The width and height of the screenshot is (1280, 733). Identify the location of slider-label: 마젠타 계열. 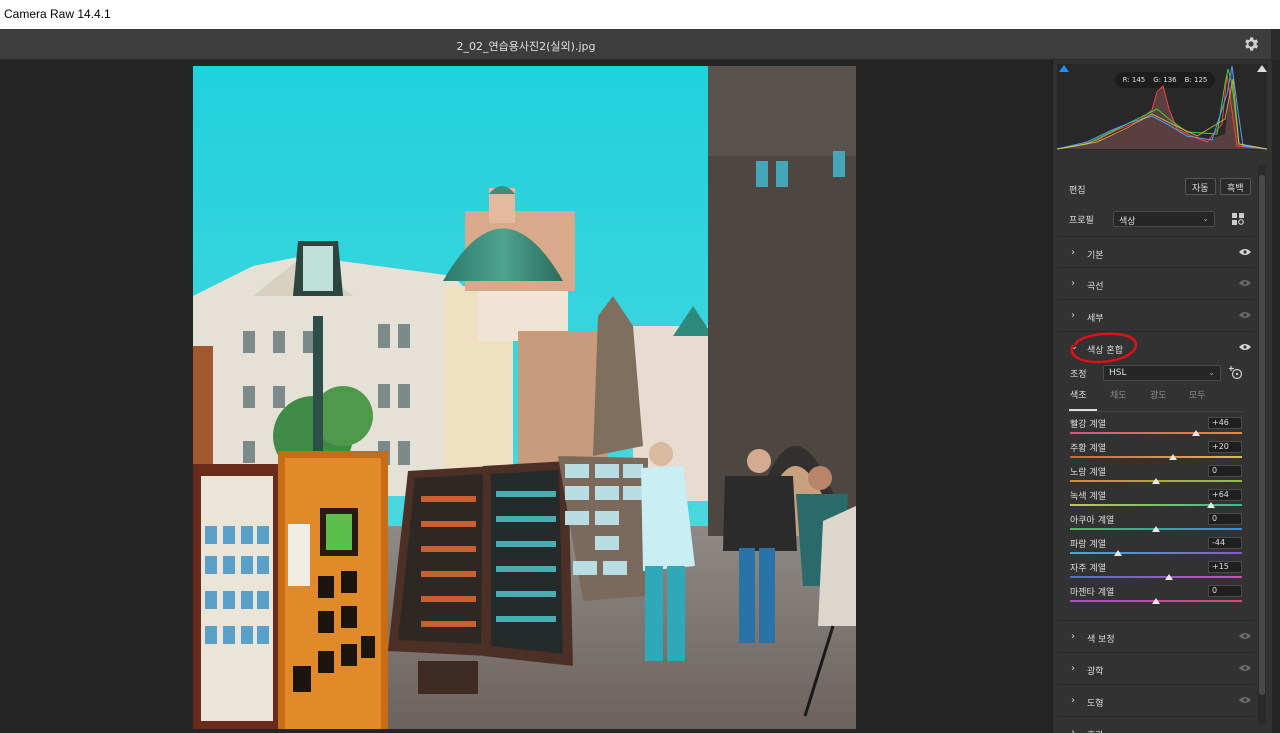
(1092, 593).